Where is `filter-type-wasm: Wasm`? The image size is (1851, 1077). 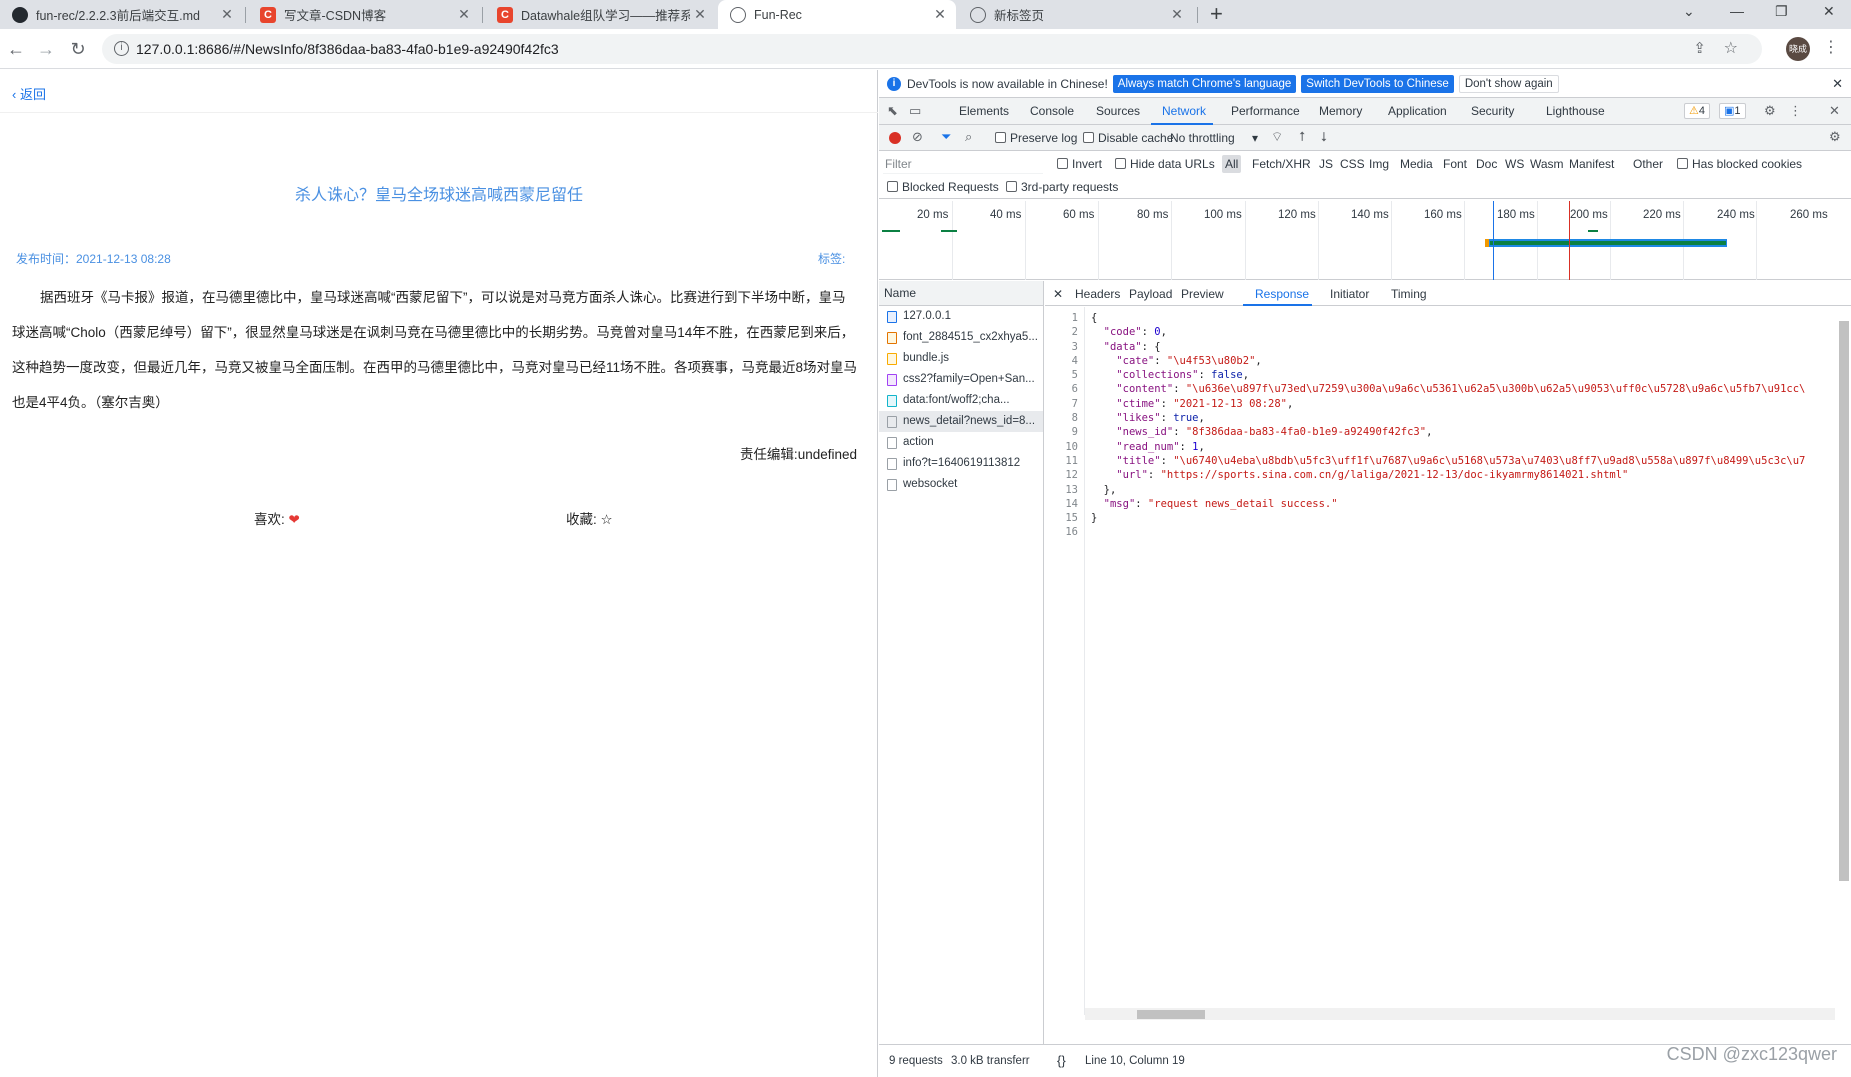
filter-type-wasm: Wasm is located at coordinates (1547, 164).